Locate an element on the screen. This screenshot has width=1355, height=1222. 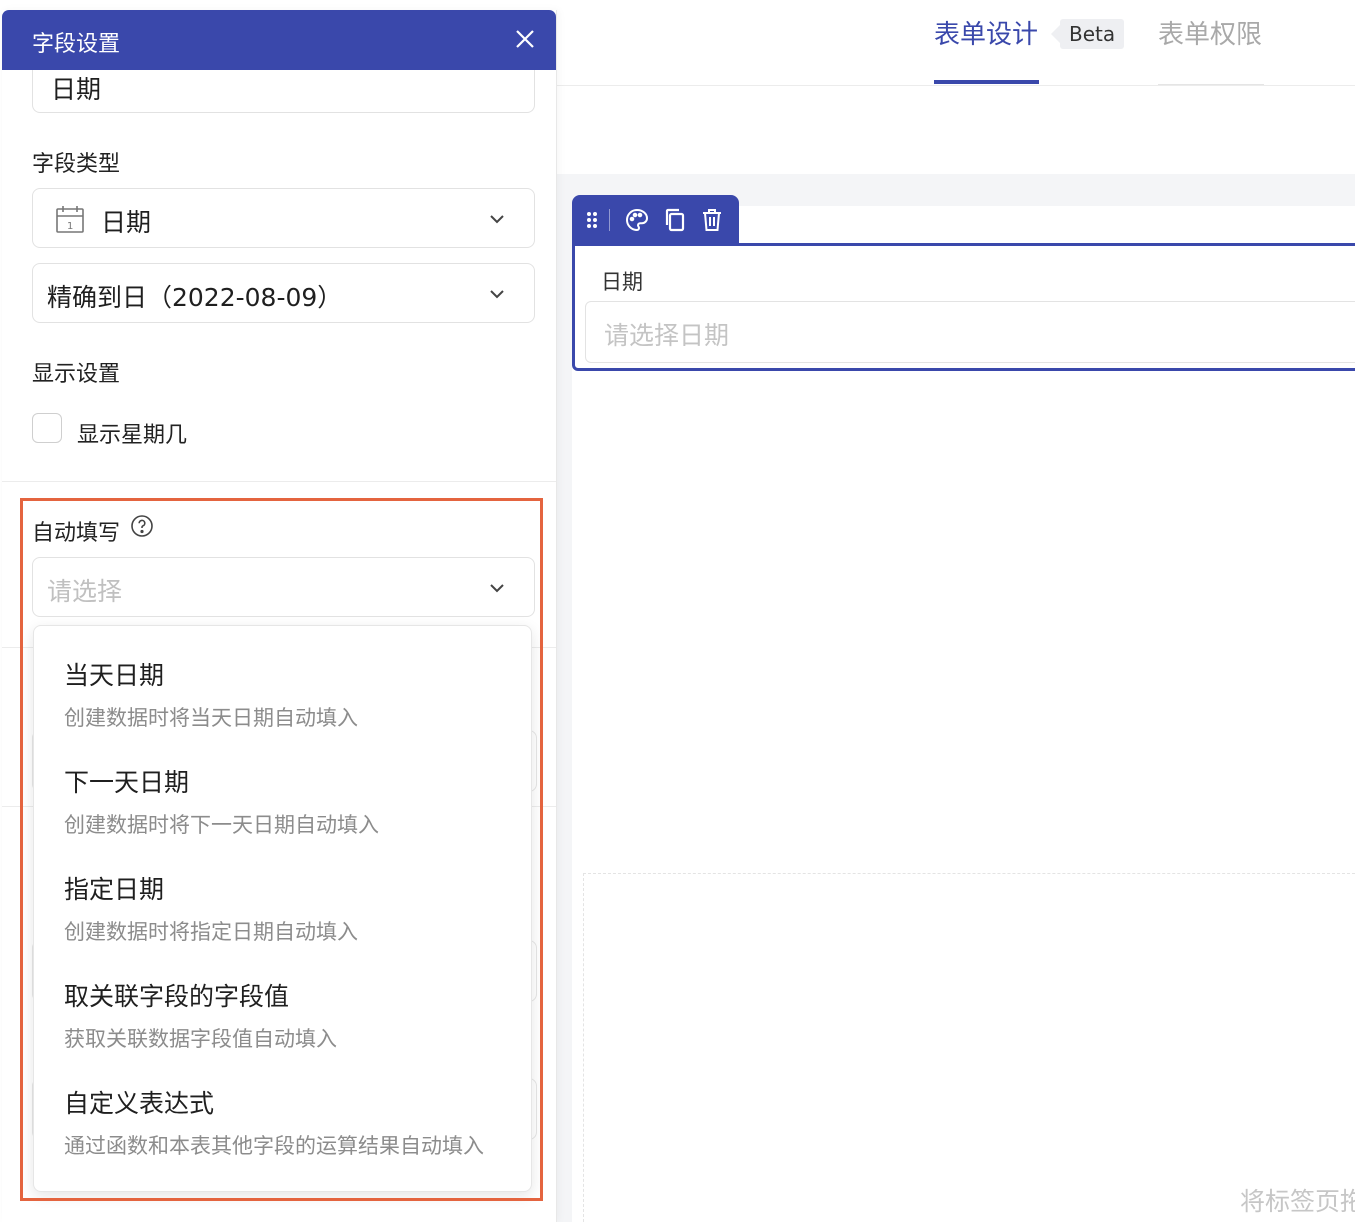
top-nav-bar: 表单设计 Beta 表单权限 is located at coordinates (955, 43).